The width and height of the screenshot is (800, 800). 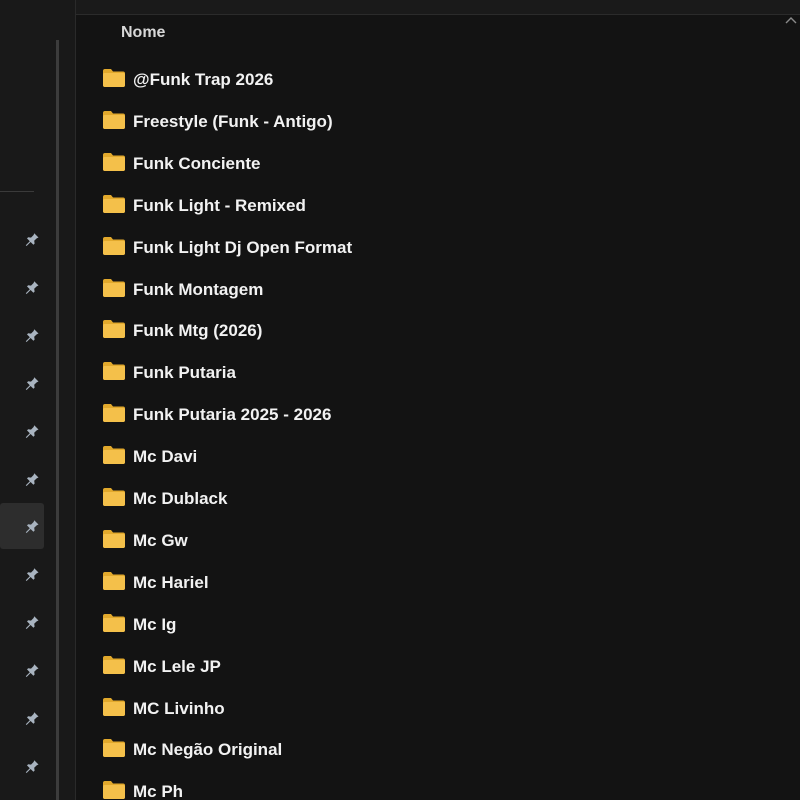 I want to click on folder-name: Funk Conciente, so click(x=197, y=163).